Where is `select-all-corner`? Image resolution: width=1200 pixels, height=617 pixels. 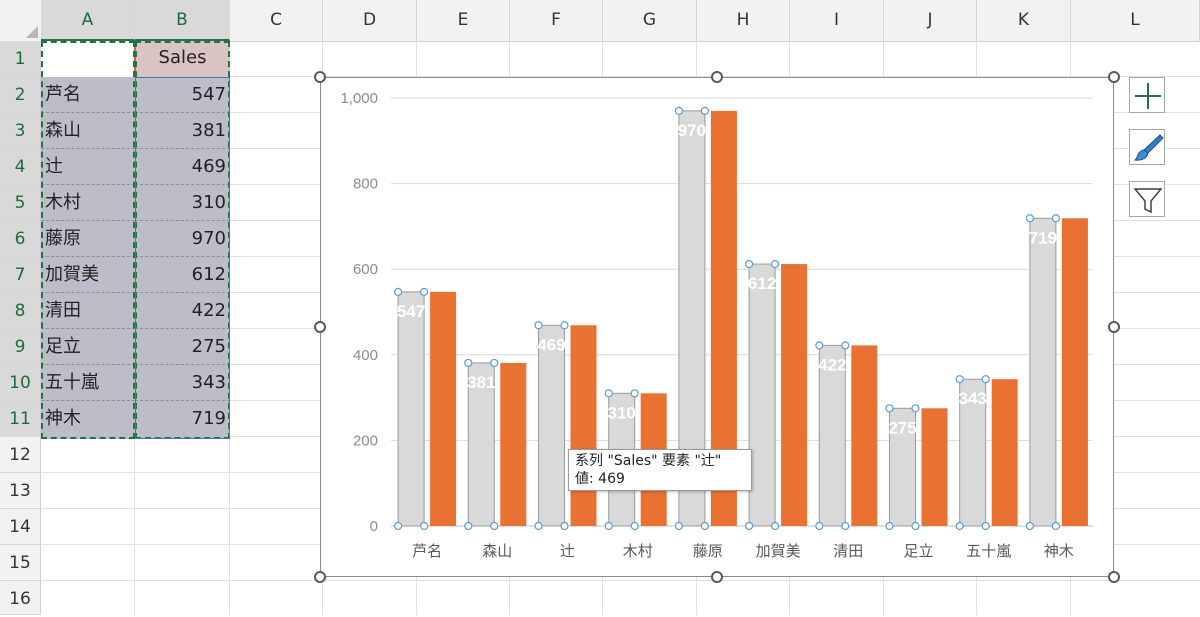
select-all-corner is located at coordinates (21, 20).